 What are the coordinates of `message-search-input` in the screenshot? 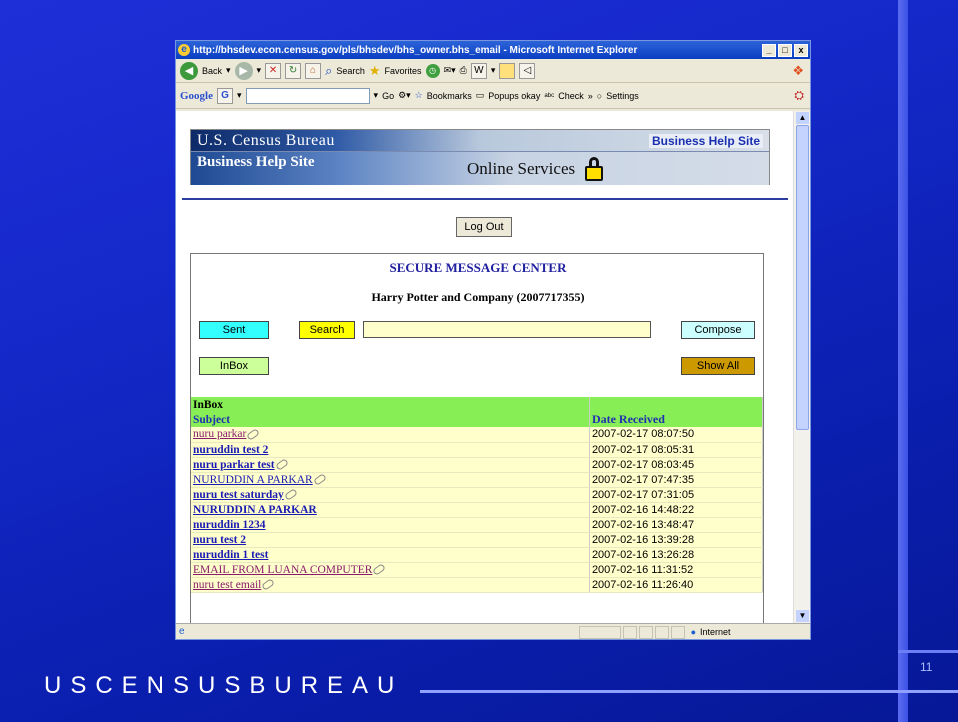 It's located at (507, 329).